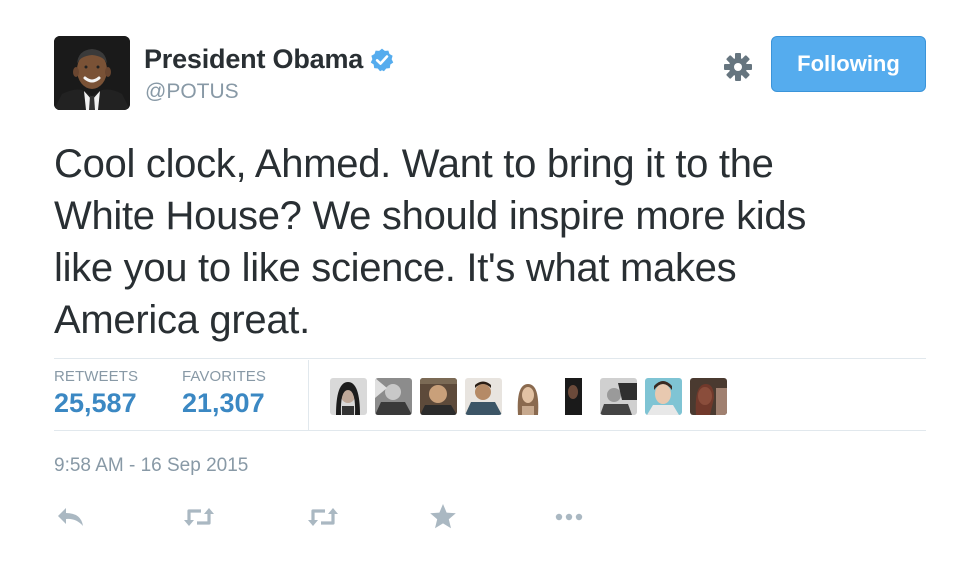 The height and width of the screenshot is (566, 980). I want to click on display-name-text: President Obama, so click(254, 59).